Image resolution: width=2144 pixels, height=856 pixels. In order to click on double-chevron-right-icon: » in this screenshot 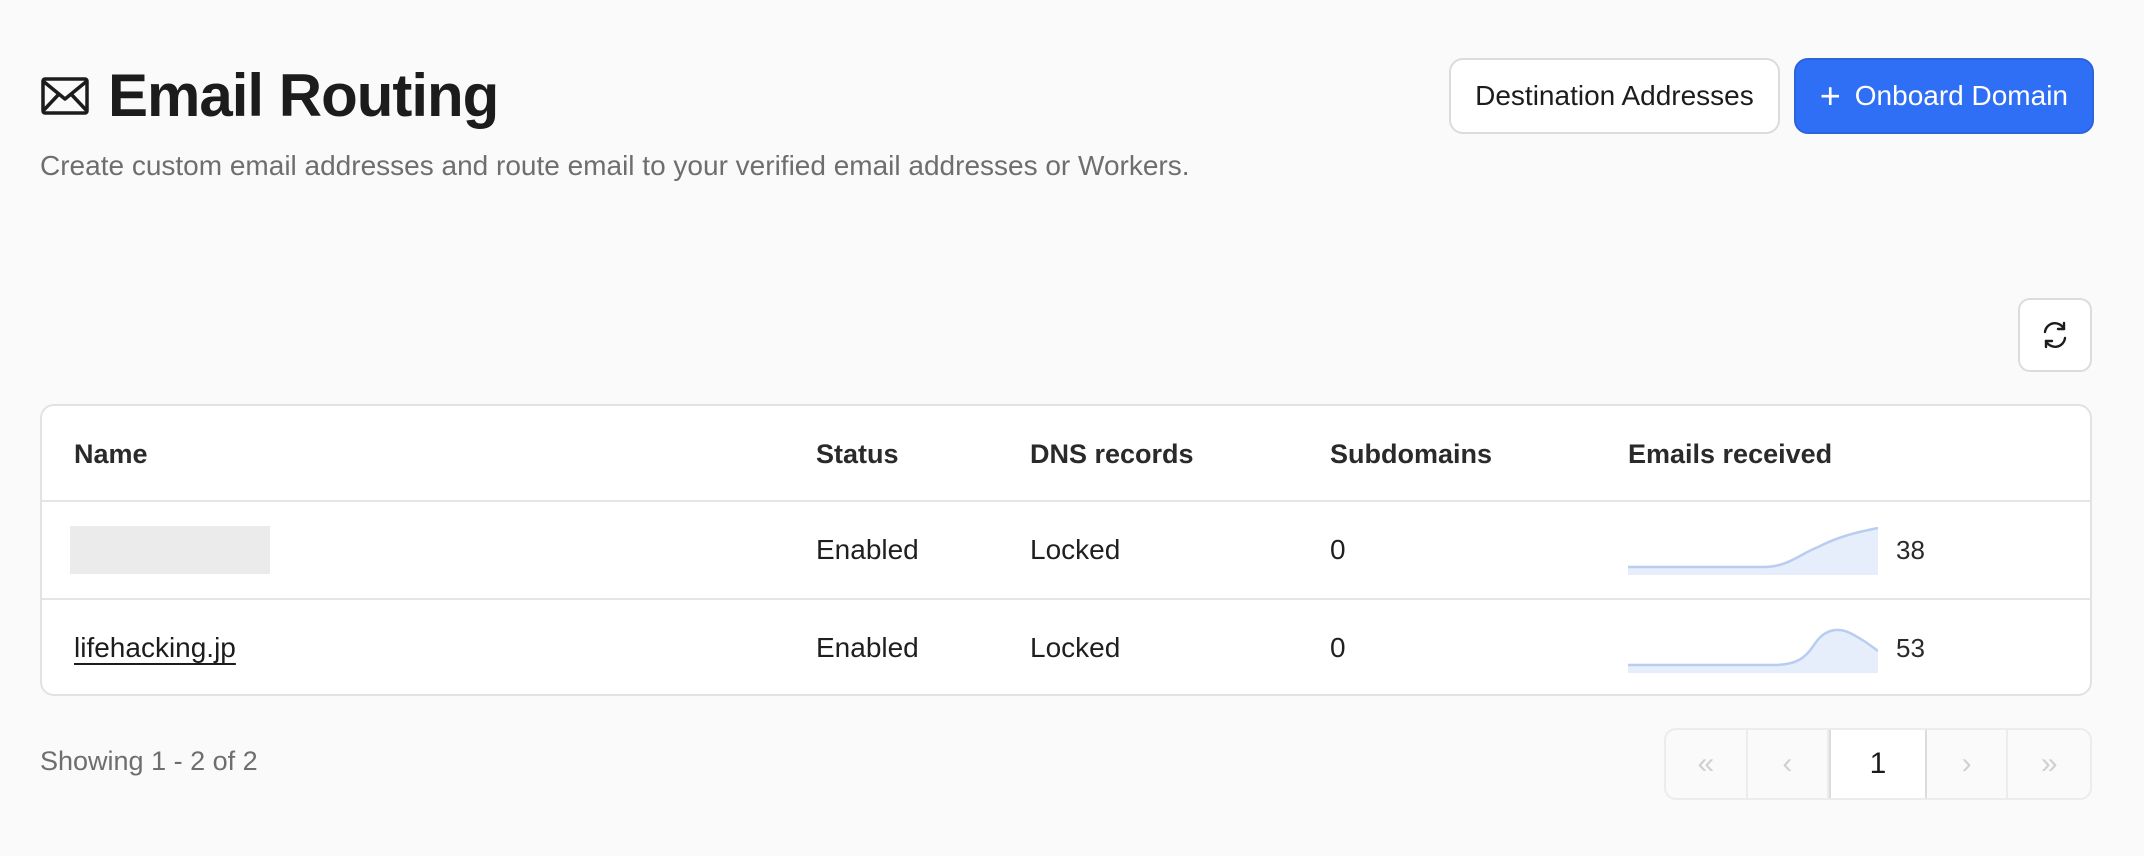, I will do `click(2049, 763)`.